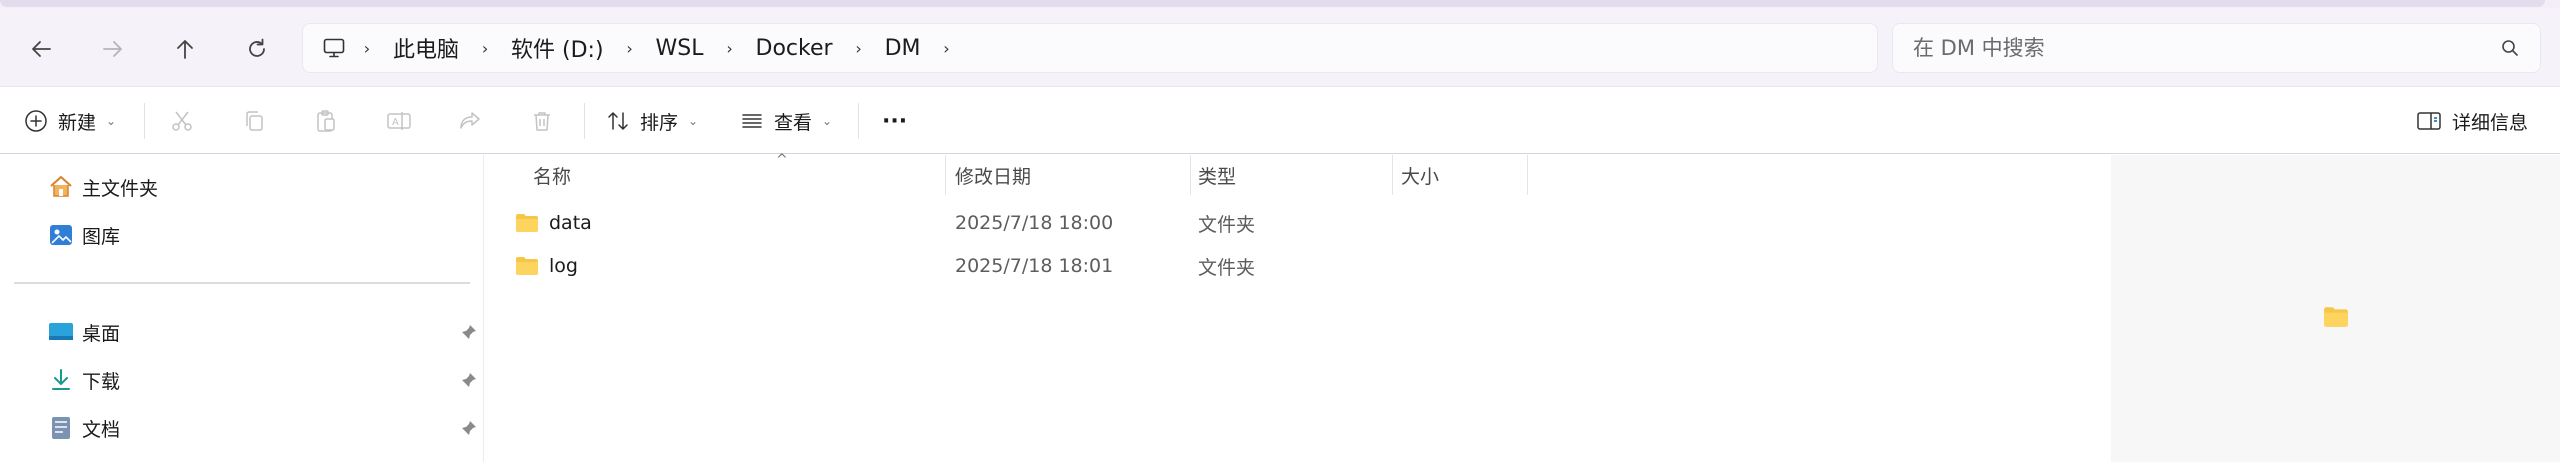 The height and width of the screenshot is (462, 2560). I want to click on sidebar-item-label: 下载, so click(101, 381).